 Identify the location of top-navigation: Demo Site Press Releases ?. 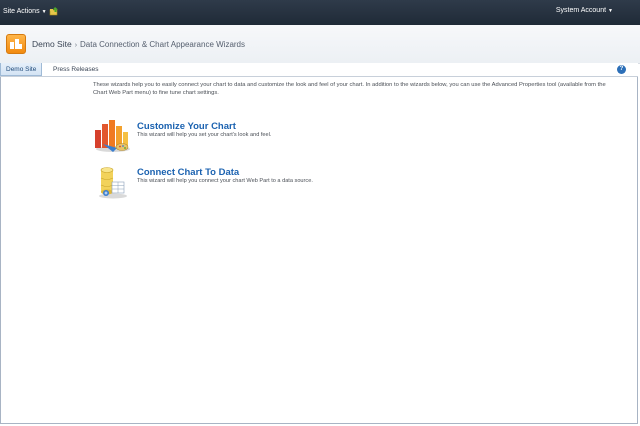
(319, 70).